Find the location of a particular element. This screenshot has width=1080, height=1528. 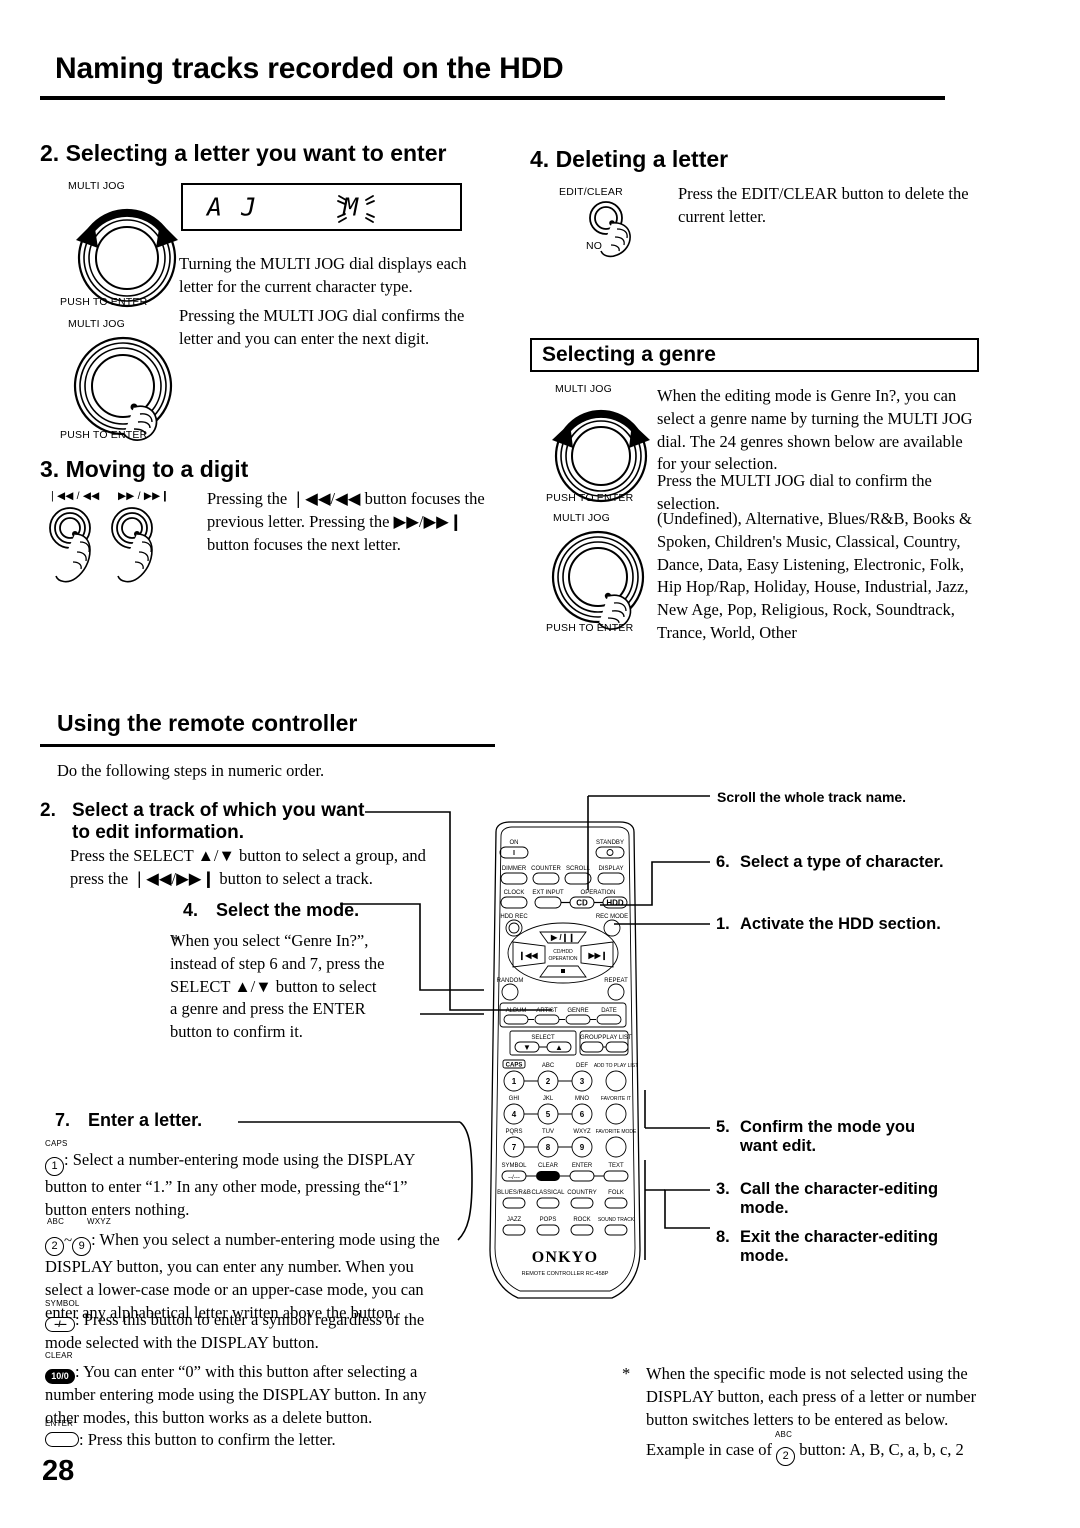

display-right-text: M is located at coordinates (352, 207).